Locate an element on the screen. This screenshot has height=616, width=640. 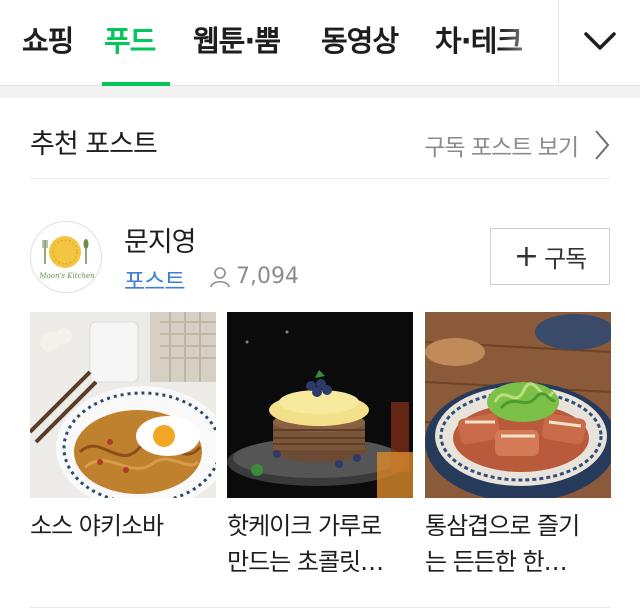
subscriber-count-value: 7,094 is located at coordinates (267, 276).